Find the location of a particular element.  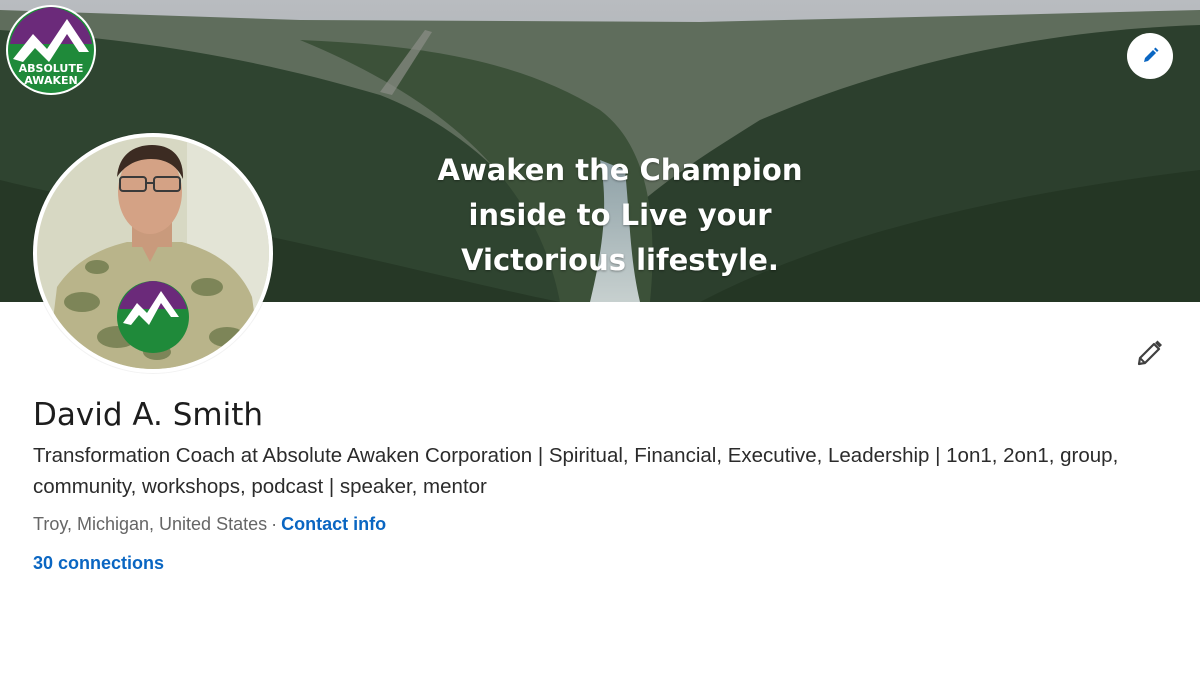

profile-location: Troy, Michigan, United States is located at coordinates (150, 524).